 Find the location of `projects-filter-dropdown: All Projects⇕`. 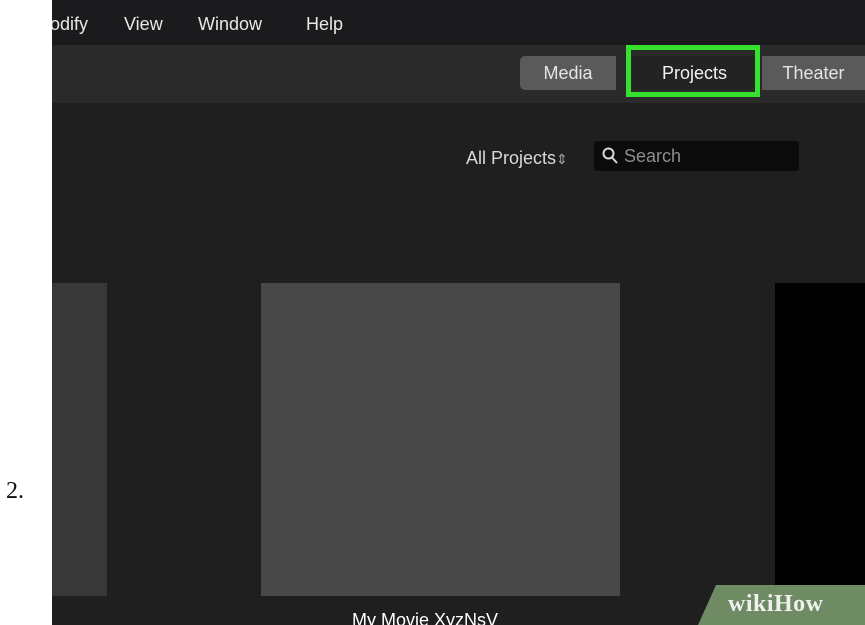

projects-filter-dropdown: All Projects⇕ is located at coordinates (517, 158).